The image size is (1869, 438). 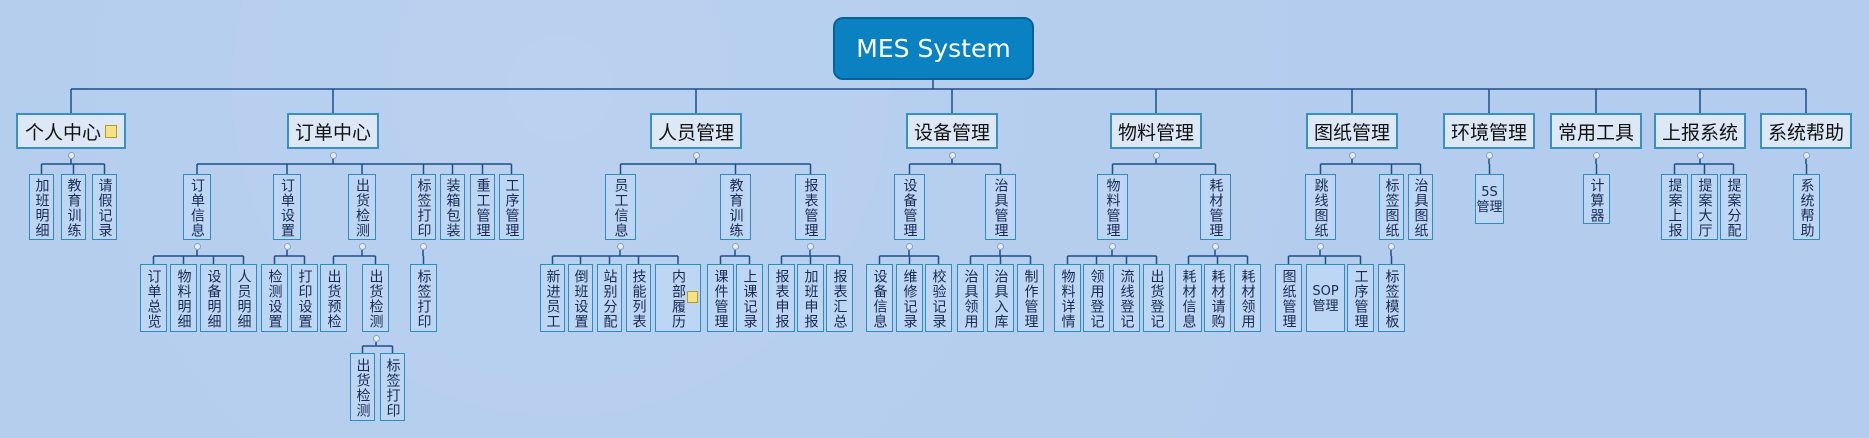 I want to click on topic-node: 报表申报, so click(x=781, y=298).